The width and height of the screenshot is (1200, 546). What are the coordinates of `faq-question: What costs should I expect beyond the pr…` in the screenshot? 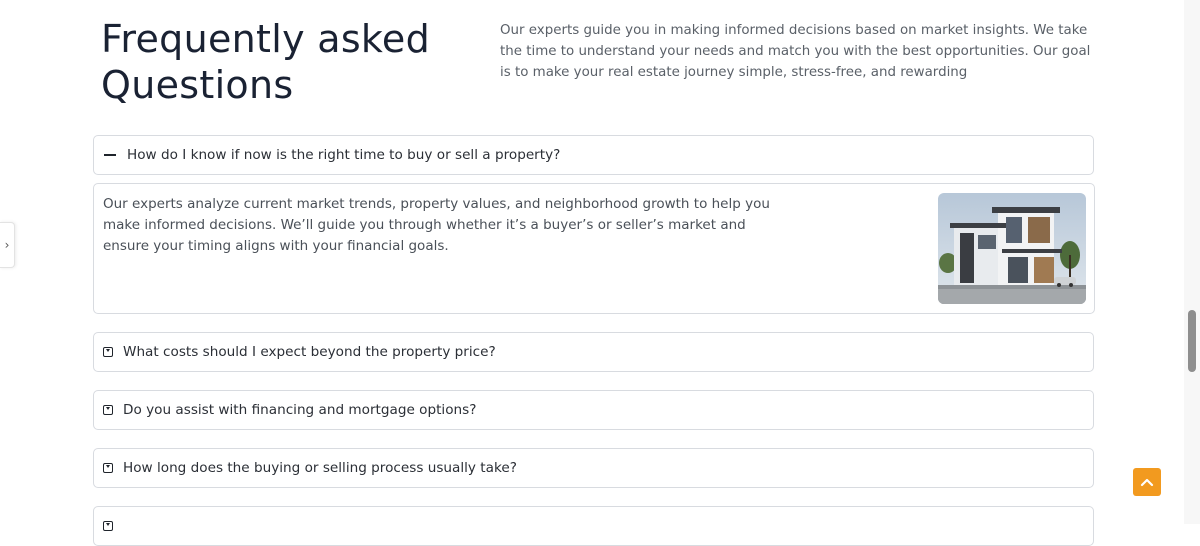 It's located at (309, 352).